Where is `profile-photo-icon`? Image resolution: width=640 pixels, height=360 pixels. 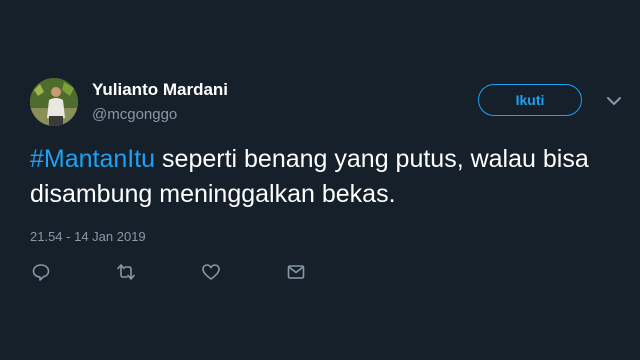
profile-photo-icon is located at coordinates (54, 102).